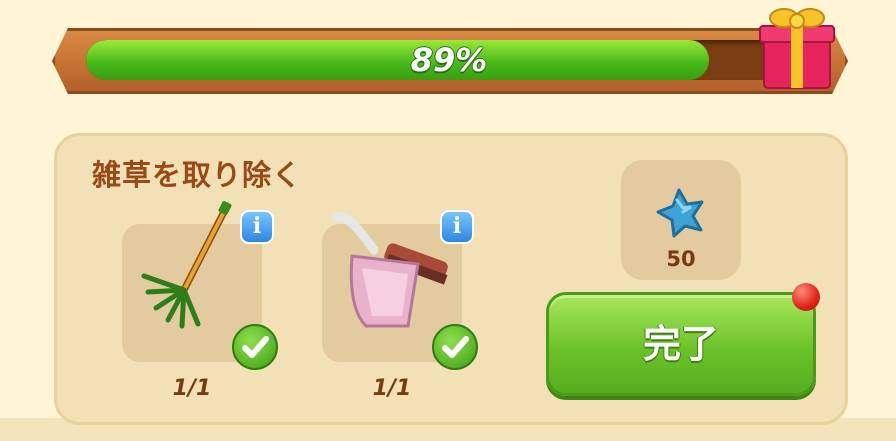 This screenshot has height=441, width=896. I want to click on gift-icon, so click(797, 46).